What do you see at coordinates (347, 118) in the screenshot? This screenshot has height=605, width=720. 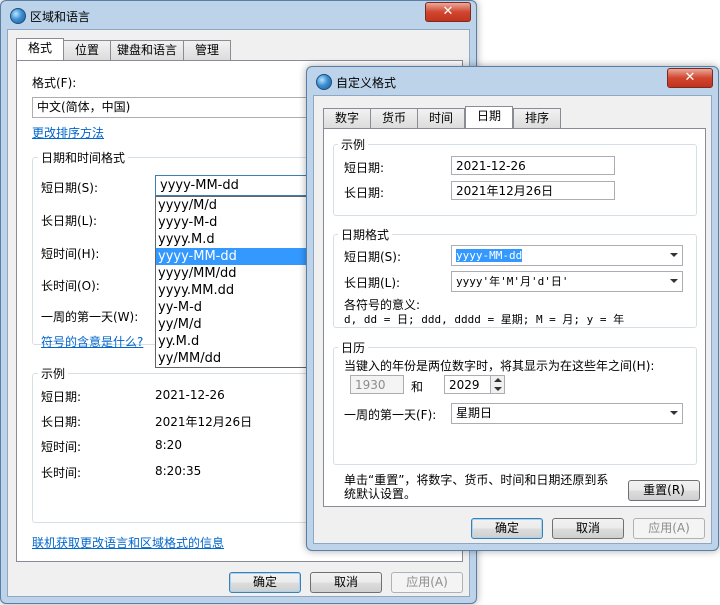 I see `tab-number: 数字` at bounding box center [347, 118].